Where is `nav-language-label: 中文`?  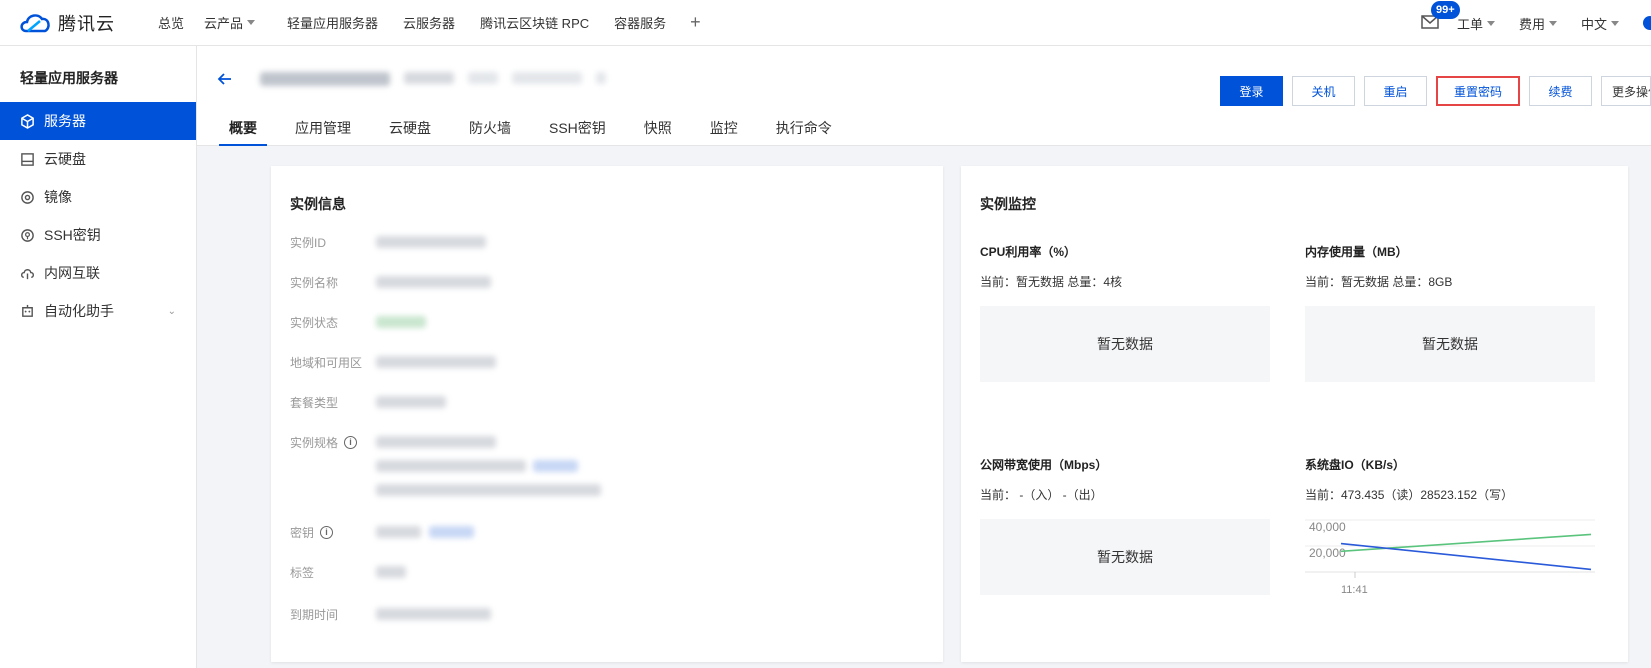
nav-language-label: 中文 is located at coordinates (1593, 24).